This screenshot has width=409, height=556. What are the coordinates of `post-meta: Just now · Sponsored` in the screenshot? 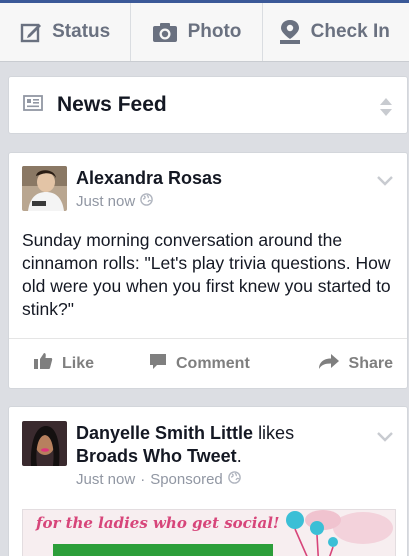 It's located at (158, 479).